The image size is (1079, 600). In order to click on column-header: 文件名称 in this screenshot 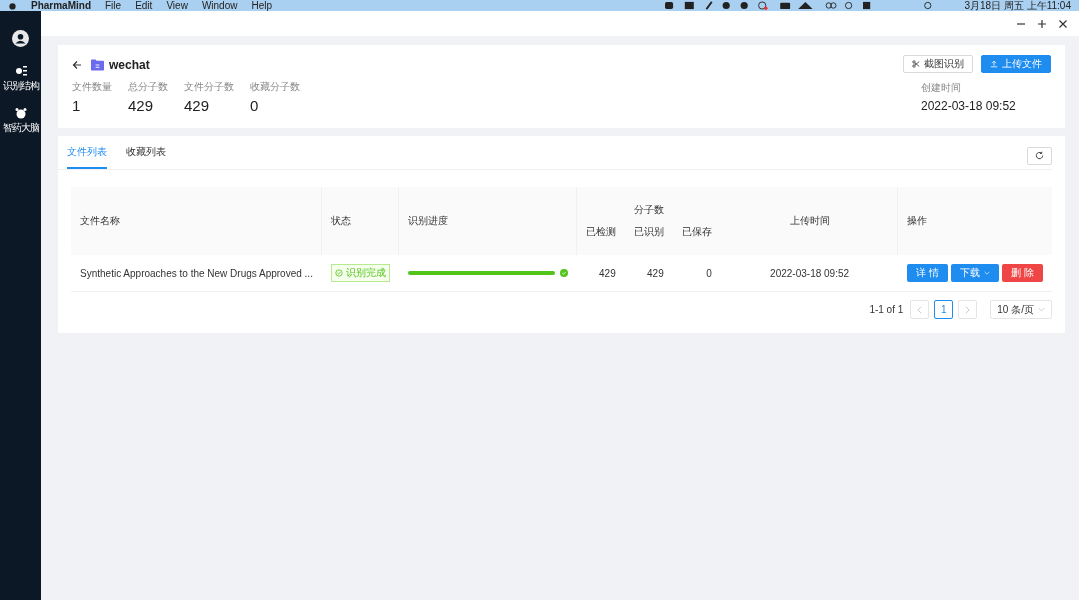, I will do `click(196, 221)`.